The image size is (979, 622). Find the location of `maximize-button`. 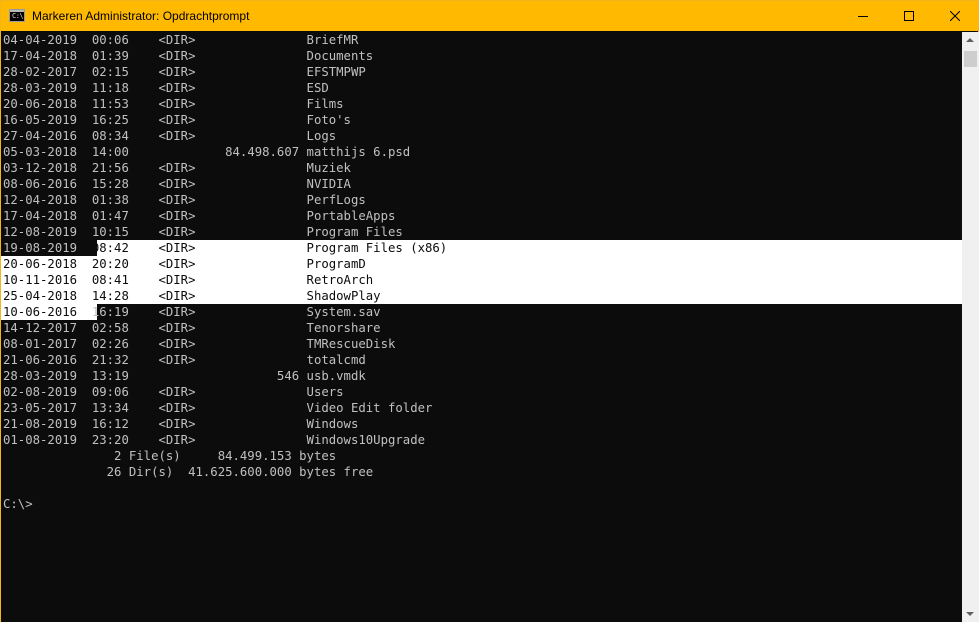

maximize-button is located at coordinates (909, 16).